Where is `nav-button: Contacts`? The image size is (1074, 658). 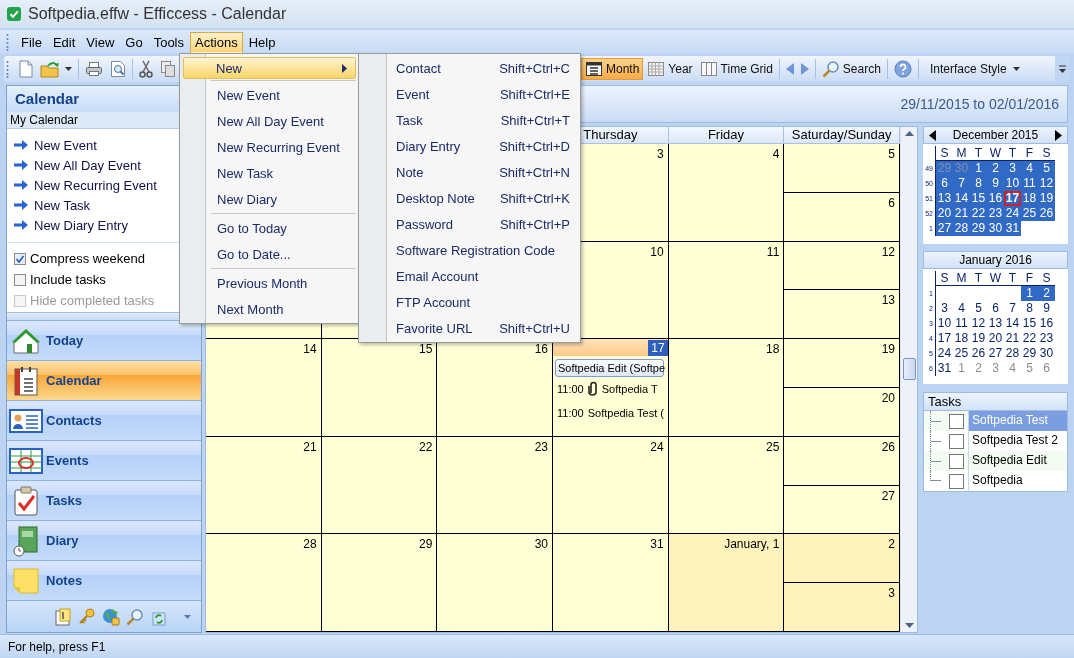 nav-button: Contacts is located at coordinates (104, 420).